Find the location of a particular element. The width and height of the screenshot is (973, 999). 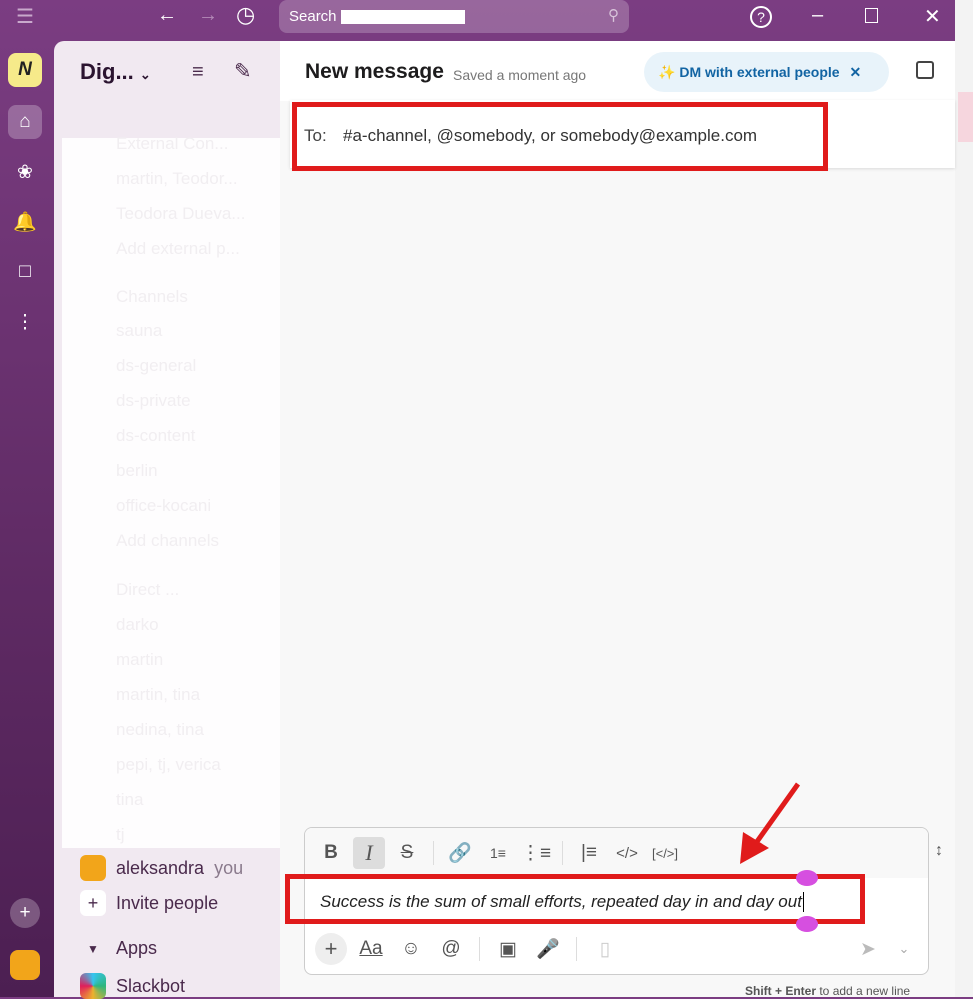

emoji-icon: ☺ is located at coordinates (411, 949).